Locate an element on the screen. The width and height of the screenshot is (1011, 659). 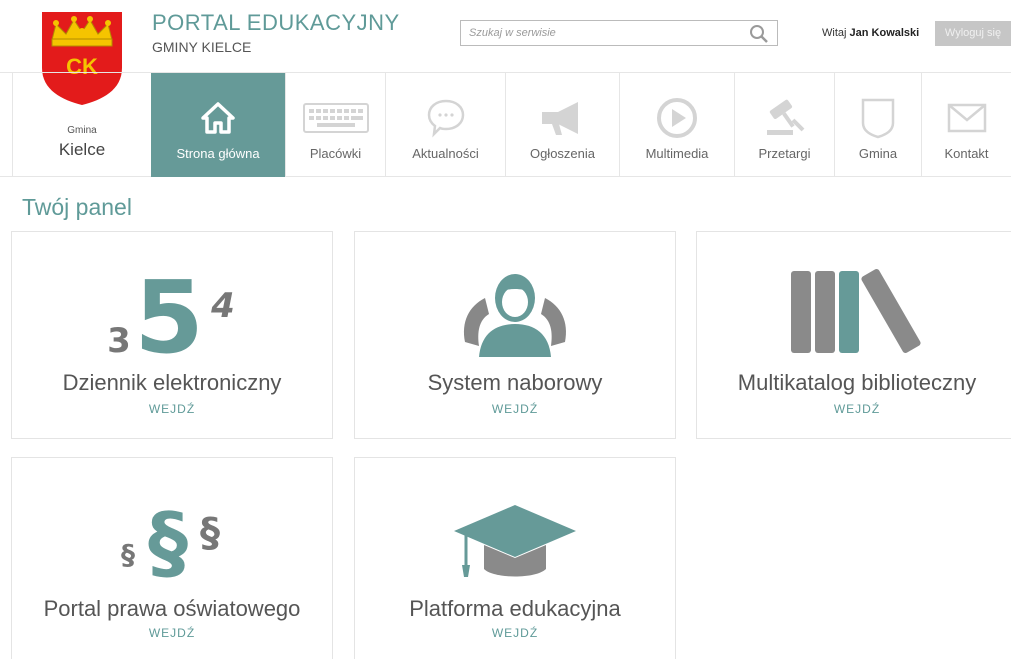
envelope-icon is located at coordinates (967, 119).